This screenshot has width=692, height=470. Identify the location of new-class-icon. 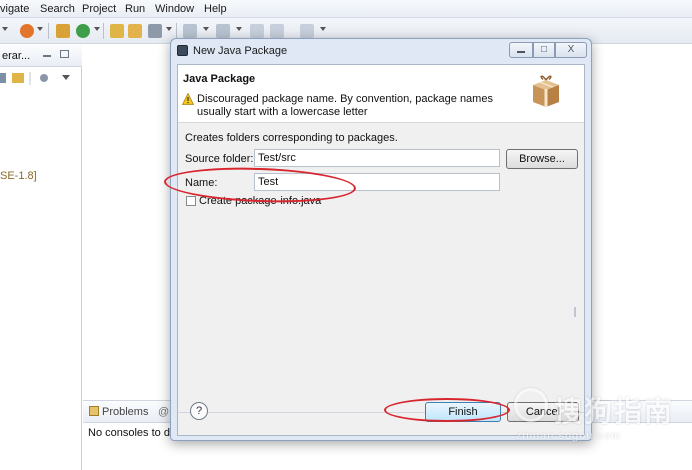
(83, 31).